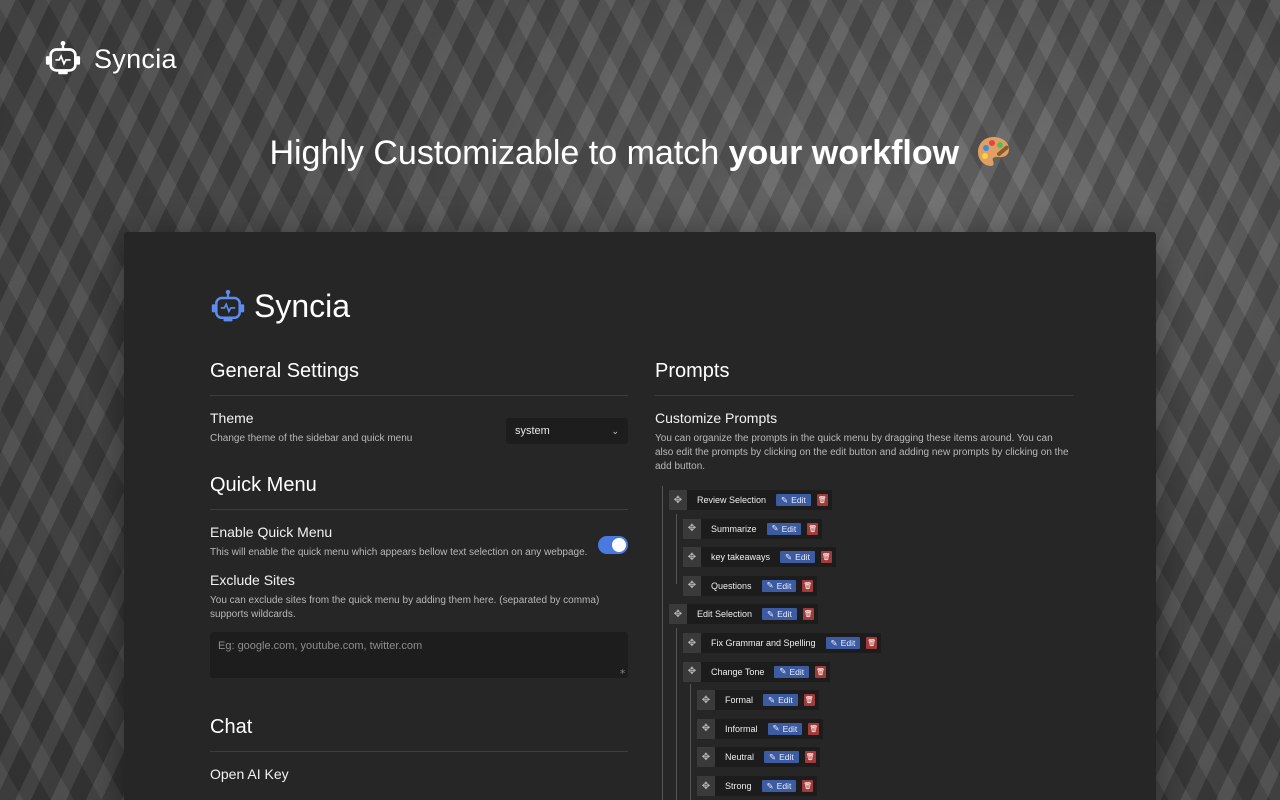  What do you see at coordinates (419, 734) in the screenshot?
I see `chat-title: Chat` at bounding box center [419, 734].